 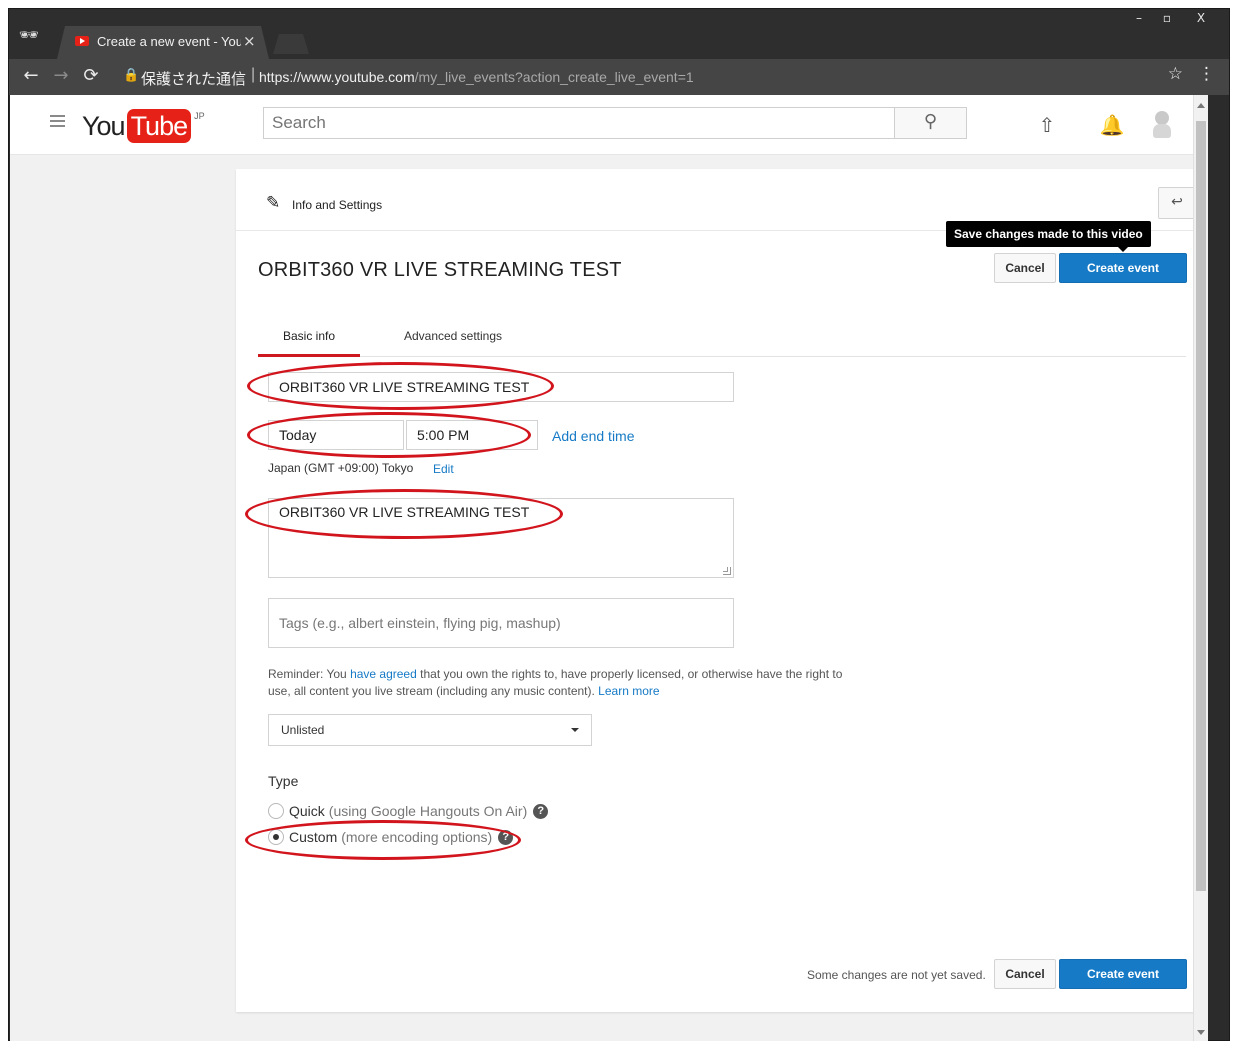 I want to click on privacy-value: Unlisted, so click(x=303, y=730).